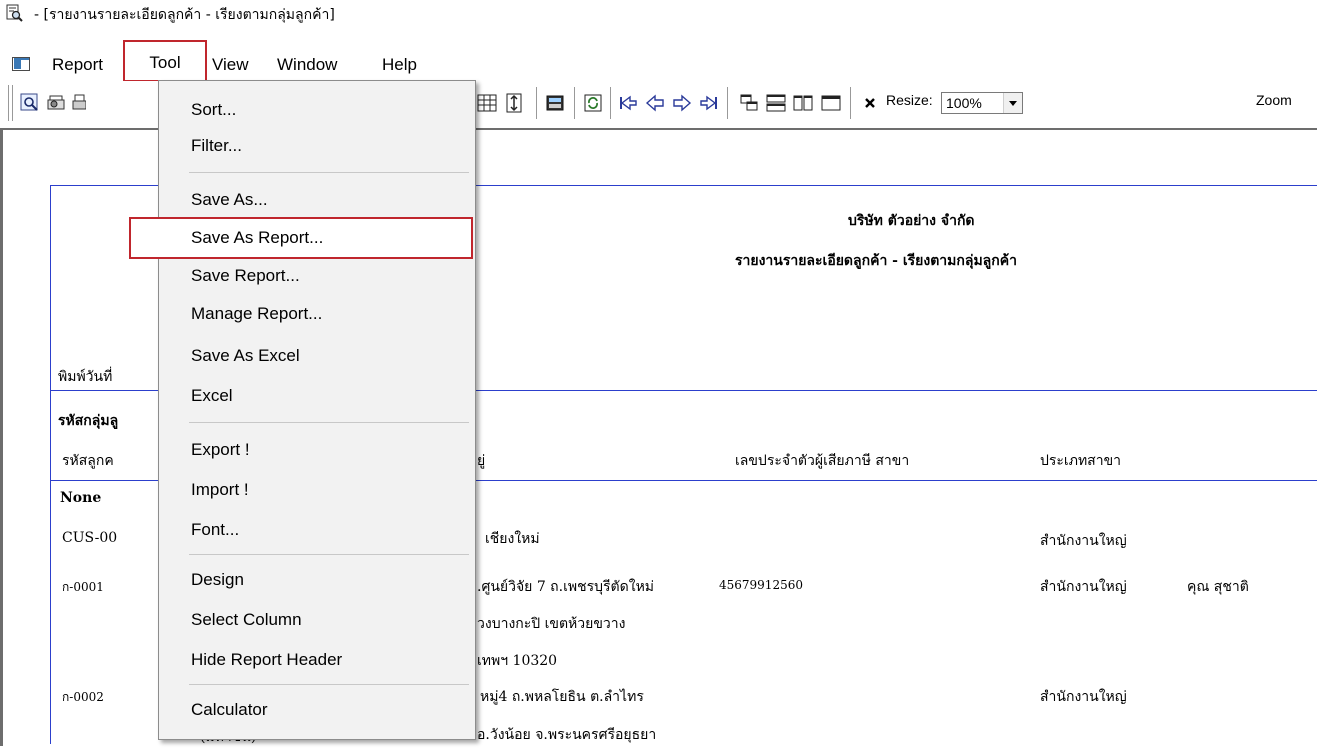  I want to click on grid-layout-icon, so click(487, 103).